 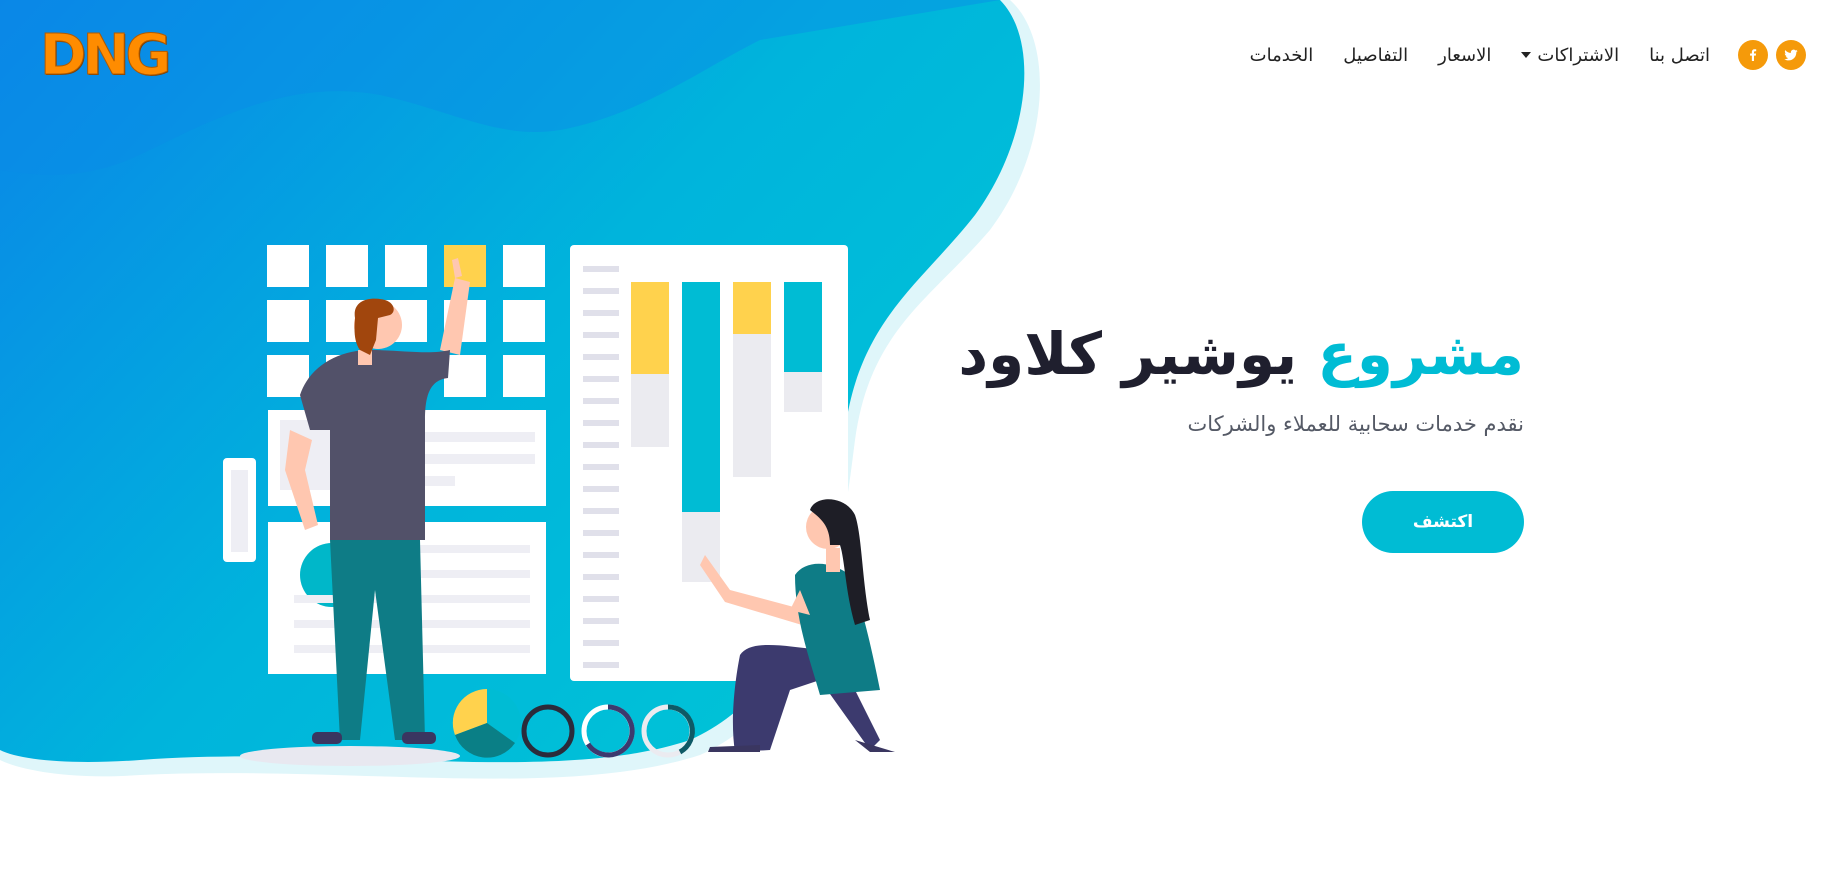 I want to click on hero-title-accent: مشروع, so click(x=1420, y=354).